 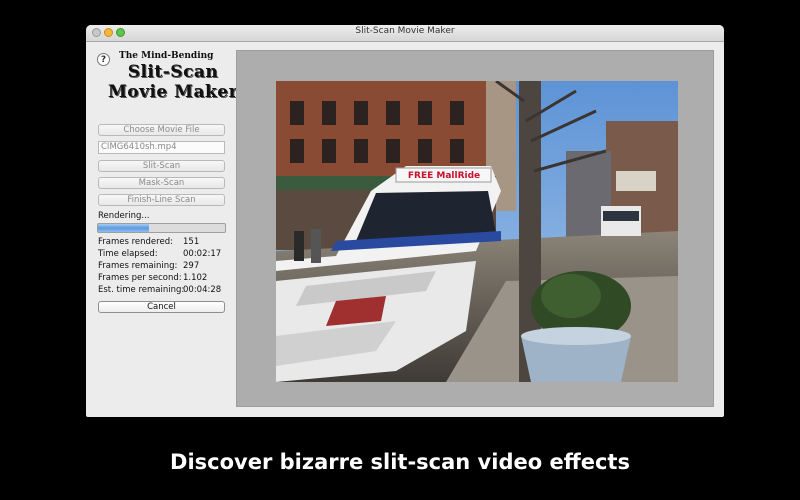 What do you see at coordinates (191, 242) in the screenshot?
I see `frames-rendered-value: 151` at bounding box center [191, 242].